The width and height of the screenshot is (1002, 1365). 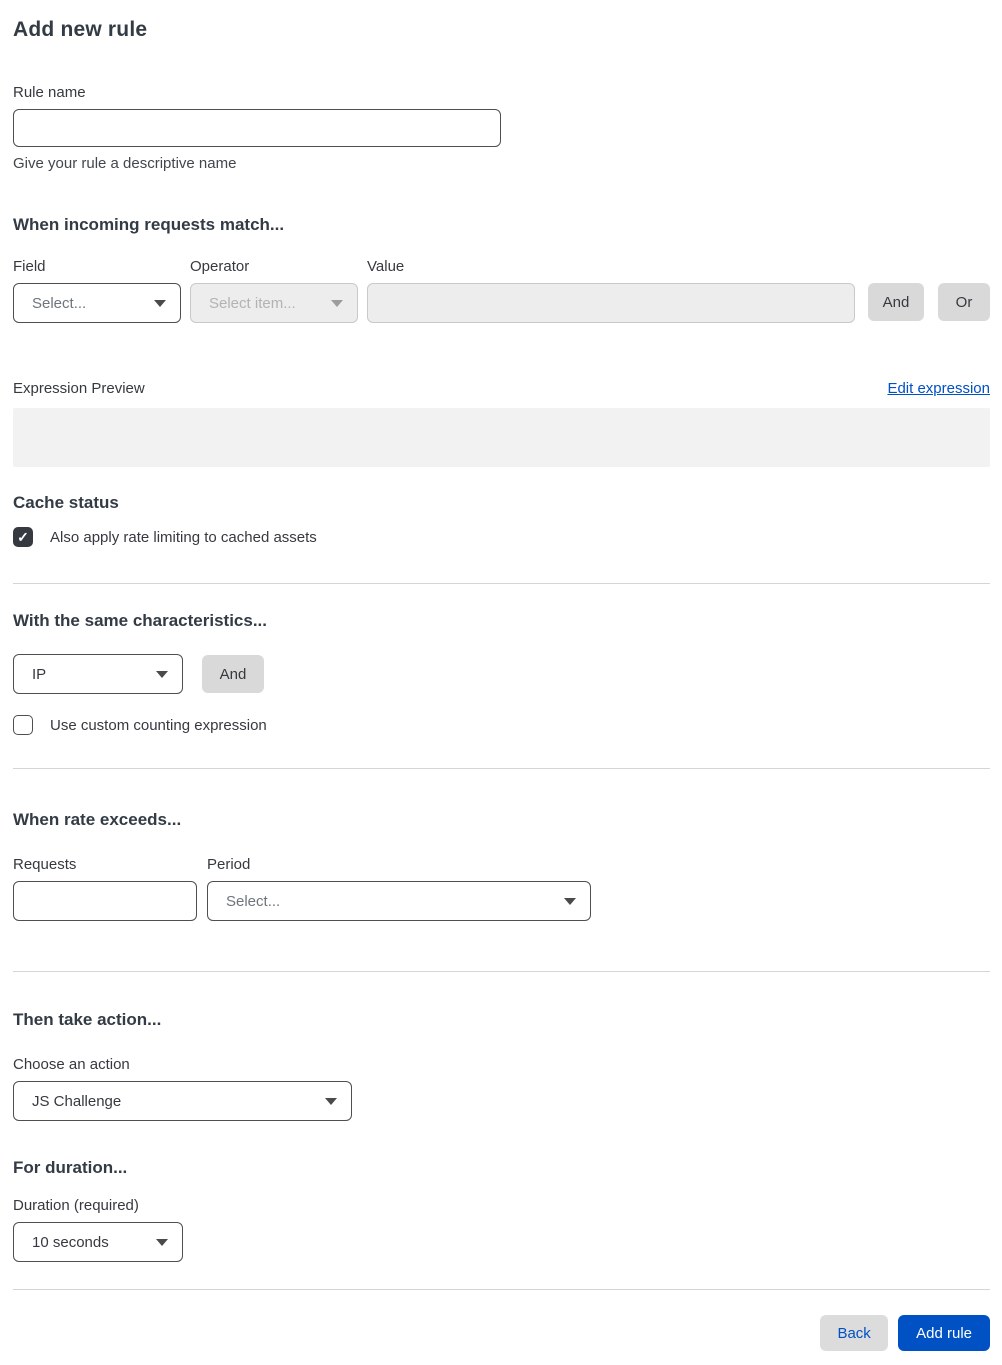 I want to click on period-label: Period, so click(x=229, y=864).